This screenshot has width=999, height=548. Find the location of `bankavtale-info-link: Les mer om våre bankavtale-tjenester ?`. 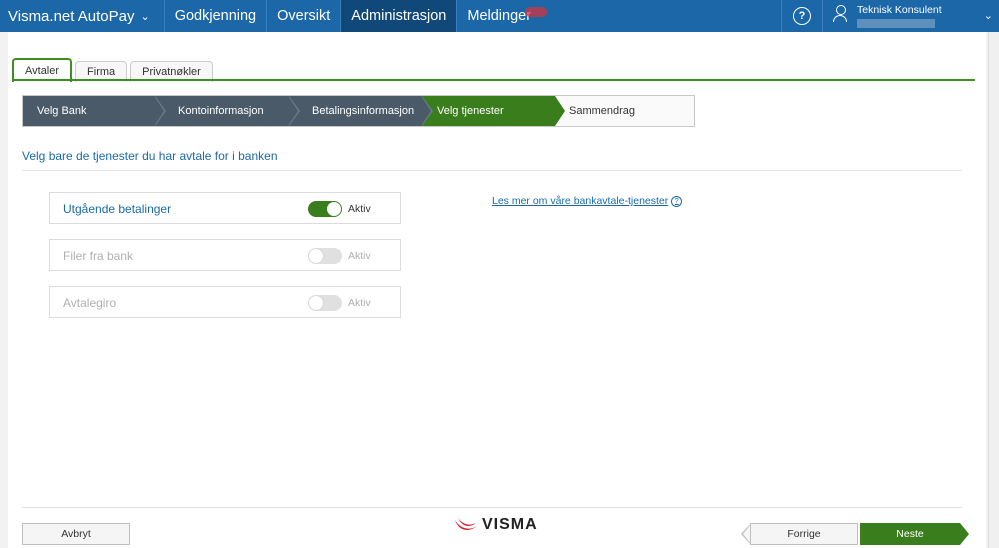

bankavtale-info-link: Les mer om våre bankavtale-tjenester ? is located at coordinates (587, 201).